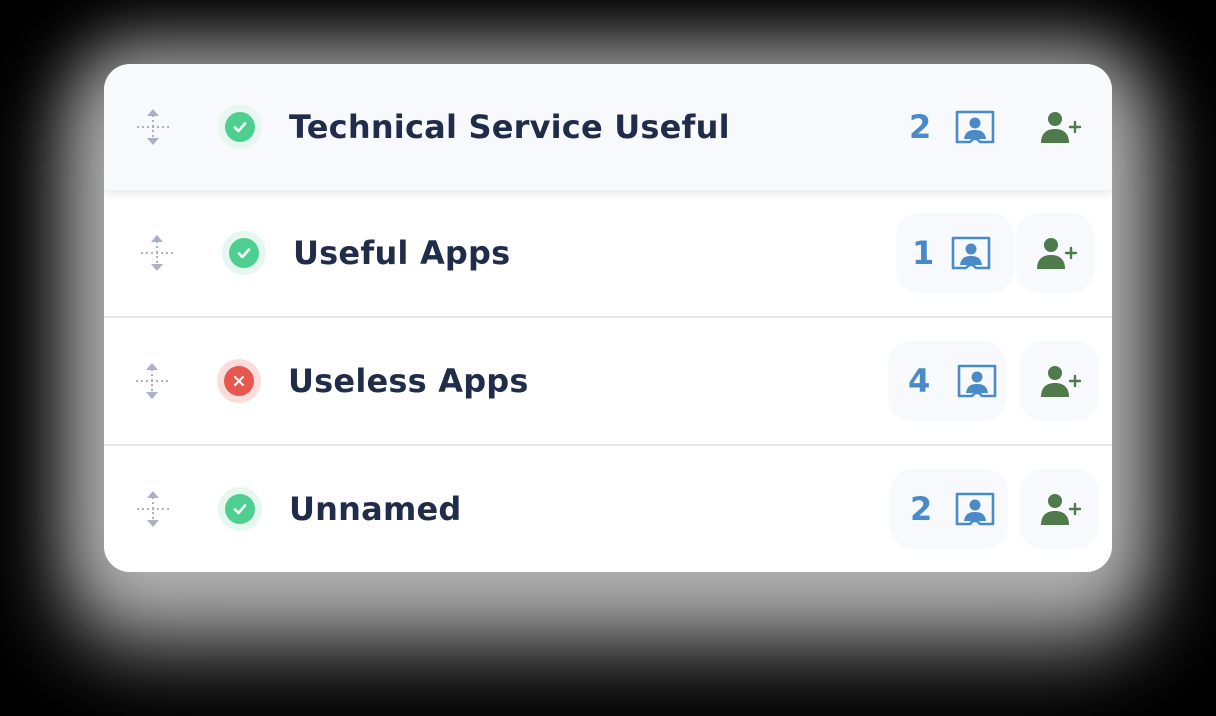 This screenshot has width=1216, height=716. I want to click on member-count: 4, so click(919, 381).